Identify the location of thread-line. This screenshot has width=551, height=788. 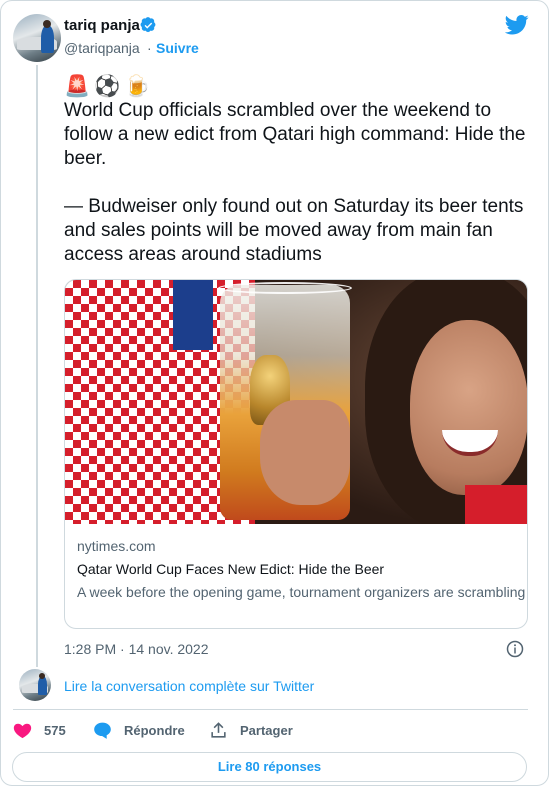
(37, 366).